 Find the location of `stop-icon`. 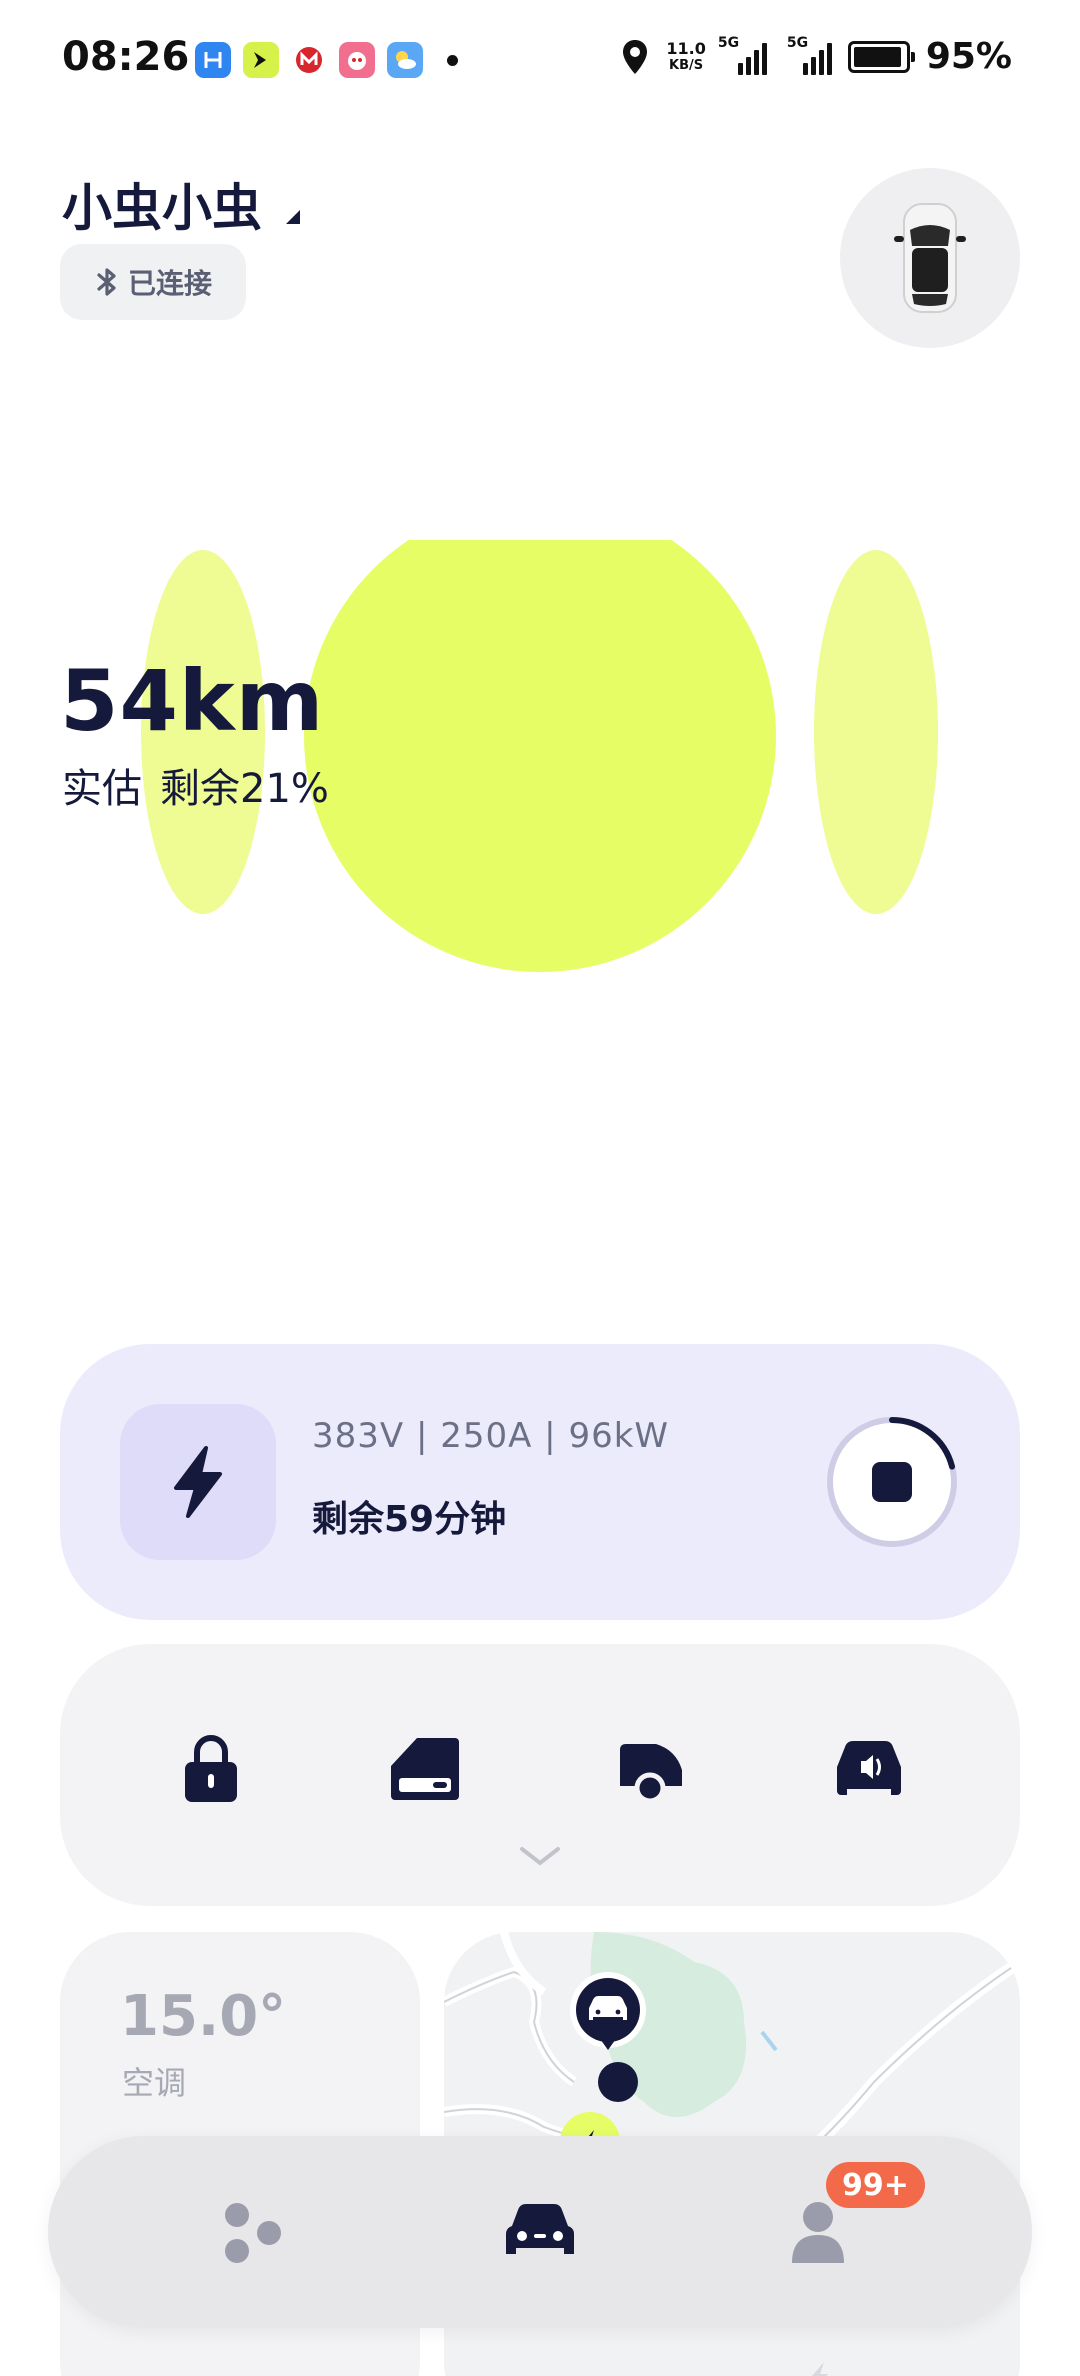

stop-icon is located at coordinates (892, 1482).